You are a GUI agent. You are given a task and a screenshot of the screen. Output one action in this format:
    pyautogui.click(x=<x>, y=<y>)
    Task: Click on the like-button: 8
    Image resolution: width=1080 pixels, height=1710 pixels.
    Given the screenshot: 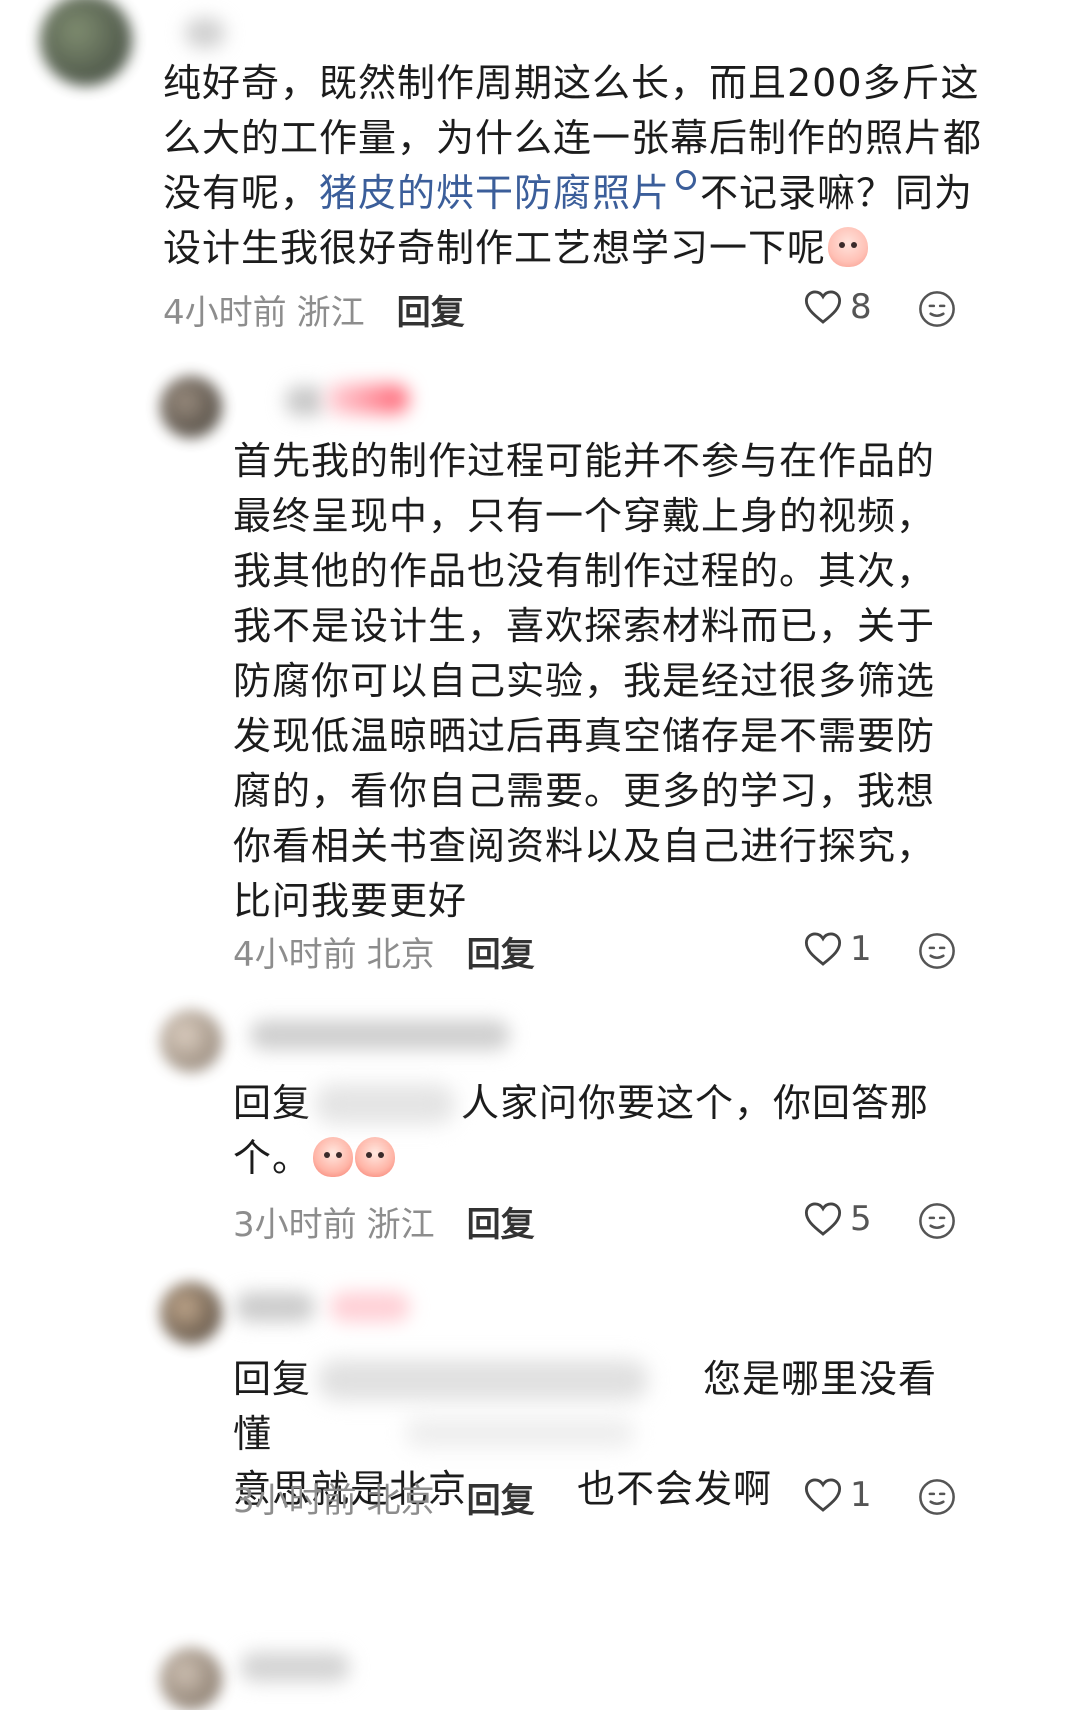 What is the action you would take?
    pyautogui.click(x=841, y=307)
    